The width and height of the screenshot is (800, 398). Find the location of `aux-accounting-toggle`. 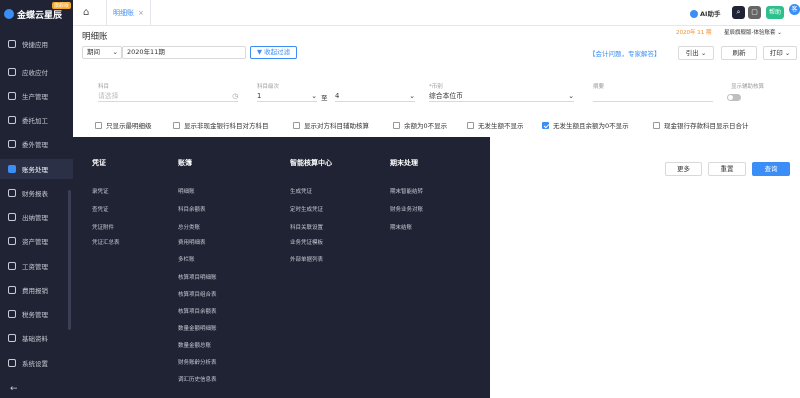

aux-accounting-toggle is located at coordinates (734, 97).